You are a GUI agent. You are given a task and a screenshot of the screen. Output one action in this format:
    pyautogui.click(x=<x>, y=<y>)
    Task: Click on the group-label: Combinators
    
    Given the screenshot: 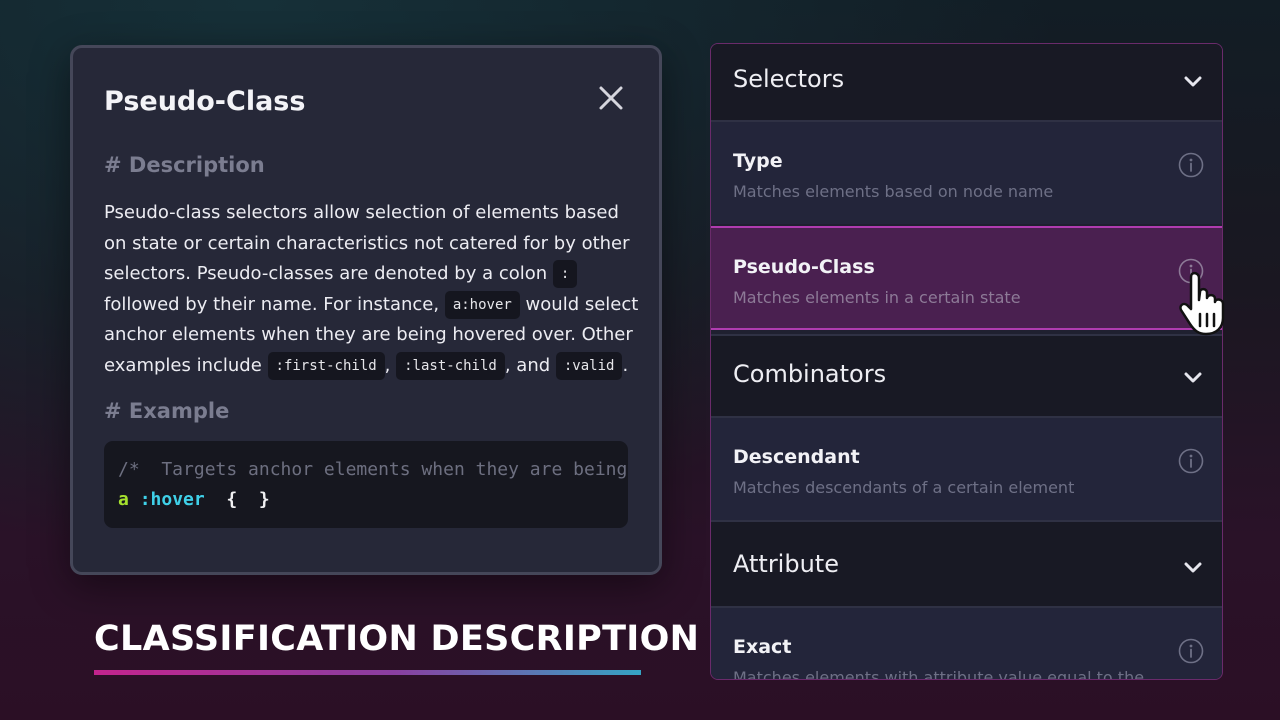 What is the action you would take?
    pyautogui.click(x=810, y=374)
    